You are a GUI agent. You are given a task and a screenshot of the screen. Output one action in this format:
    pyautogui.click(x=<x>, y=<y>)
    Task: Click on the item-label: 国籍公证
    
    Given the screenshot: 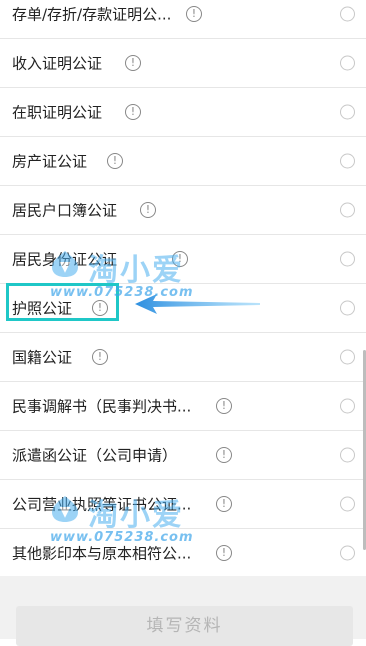 What is the action you would take?
    pyautogui.click(x=42, y=357)
    